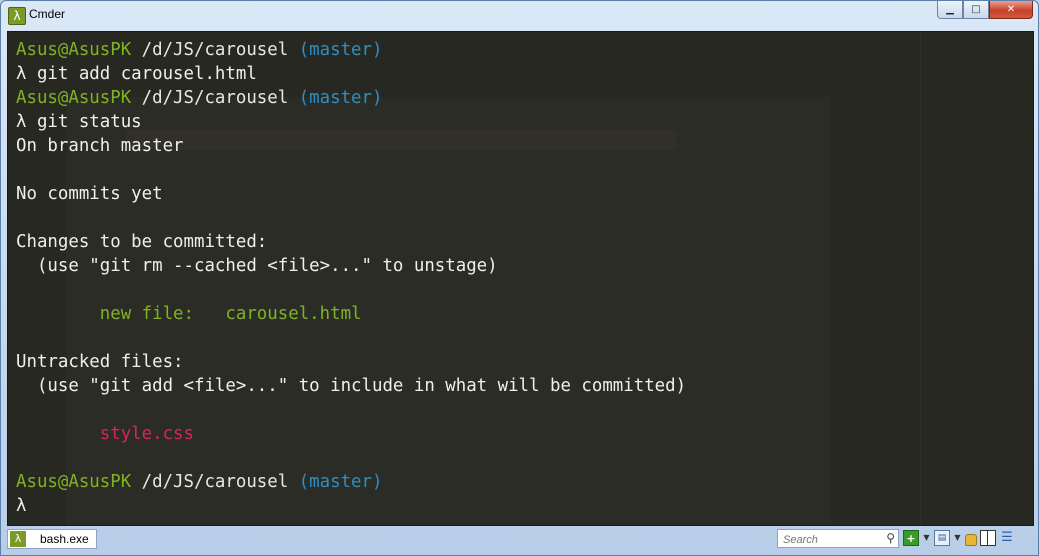 The height and width of the screenshot is (556, 1039). I want to click on terminal-line: On branch master, so click(351, 146).